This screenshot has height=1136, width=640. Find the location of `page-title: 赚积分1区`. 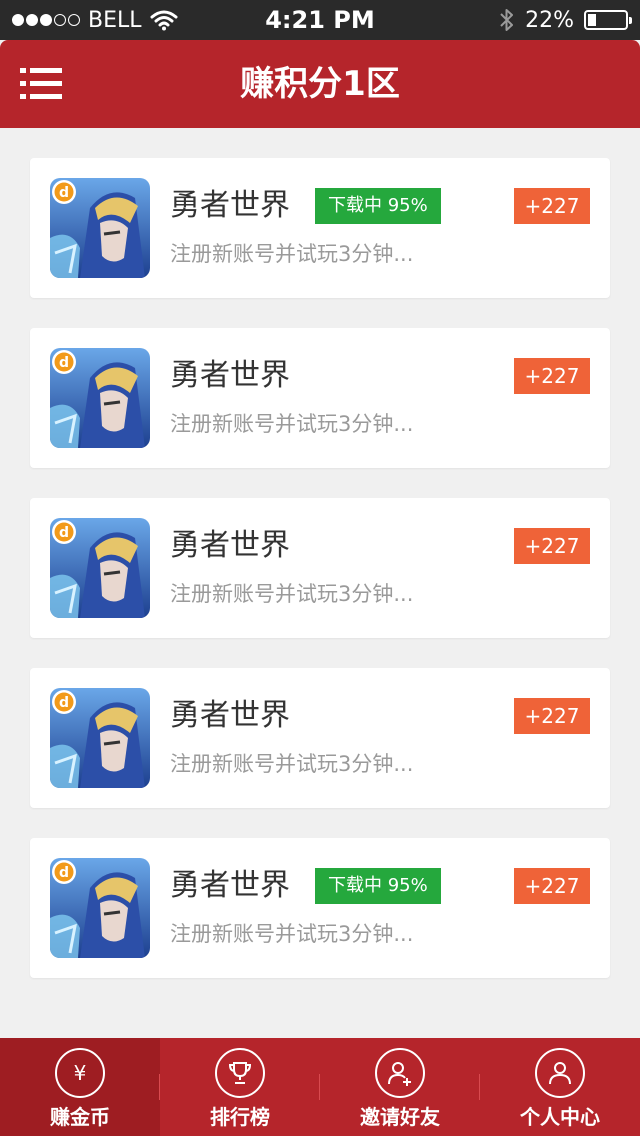

page-title: 赚积分1区 is located at coordinates (320, 84).